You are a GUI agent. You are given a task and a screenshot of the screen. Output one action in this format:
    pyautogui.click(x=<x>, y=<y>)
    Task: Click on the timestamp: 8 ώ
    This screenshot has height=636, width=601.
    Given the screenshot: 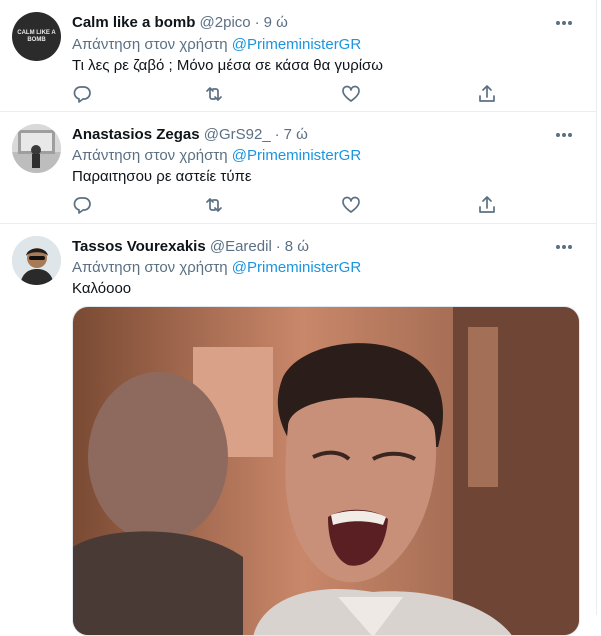 What is the action you would take?
    pyautogui.click(x=297, y=246)
    